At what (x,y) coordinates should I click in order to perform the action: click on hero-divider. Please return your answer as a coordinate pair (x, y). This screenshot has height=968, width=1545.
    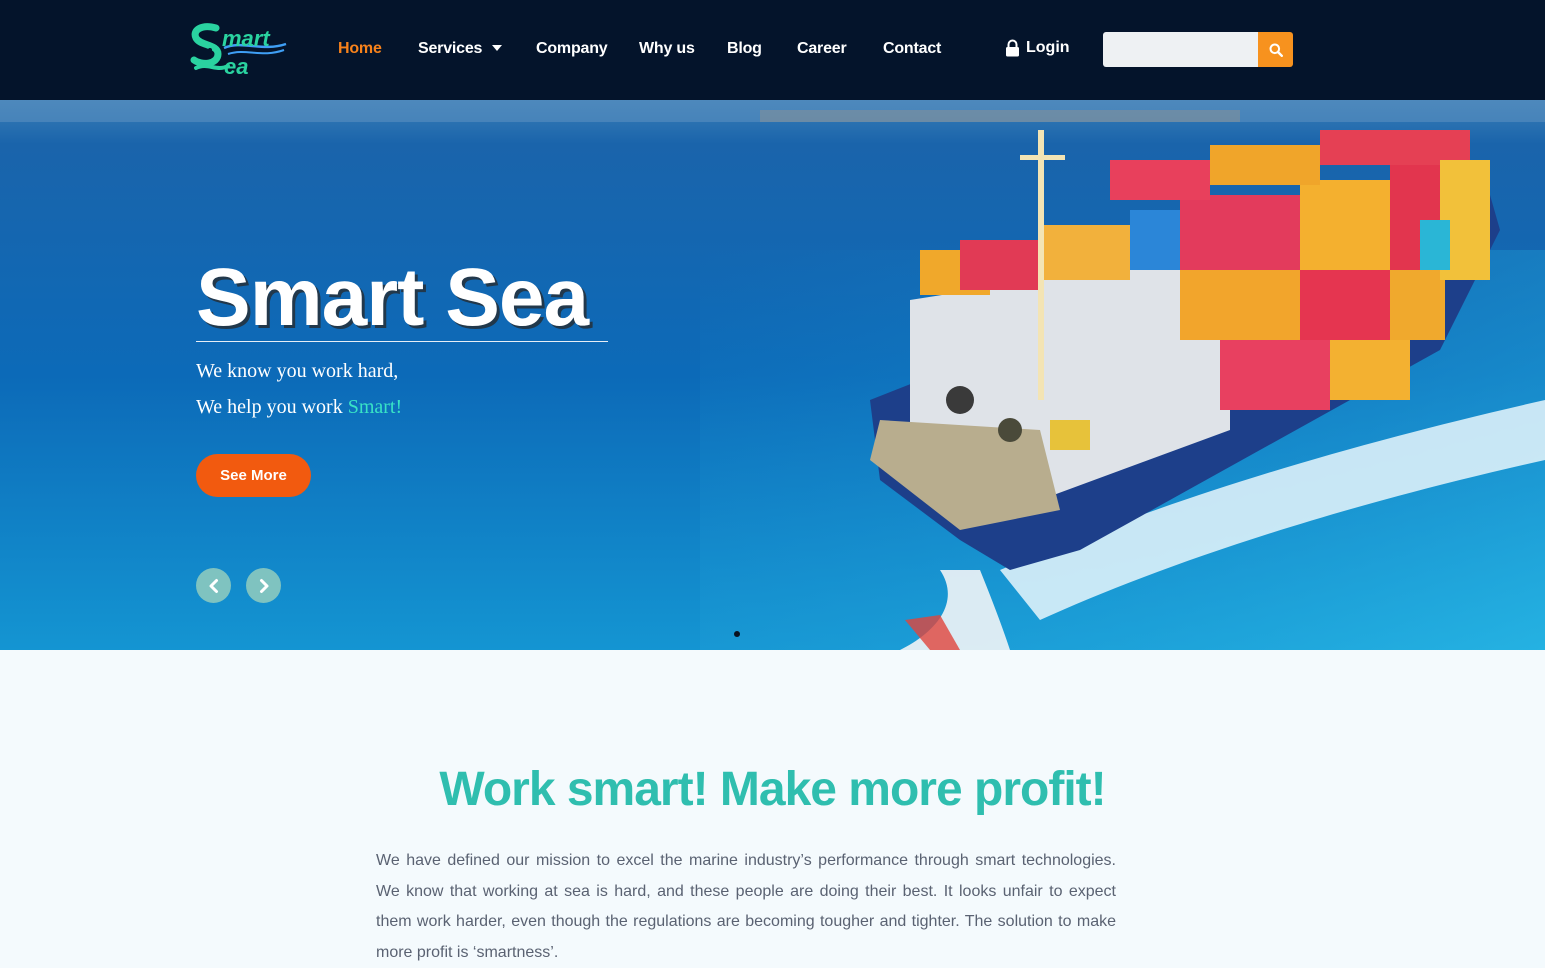
    Looking at the image, I should click on (402, 341).